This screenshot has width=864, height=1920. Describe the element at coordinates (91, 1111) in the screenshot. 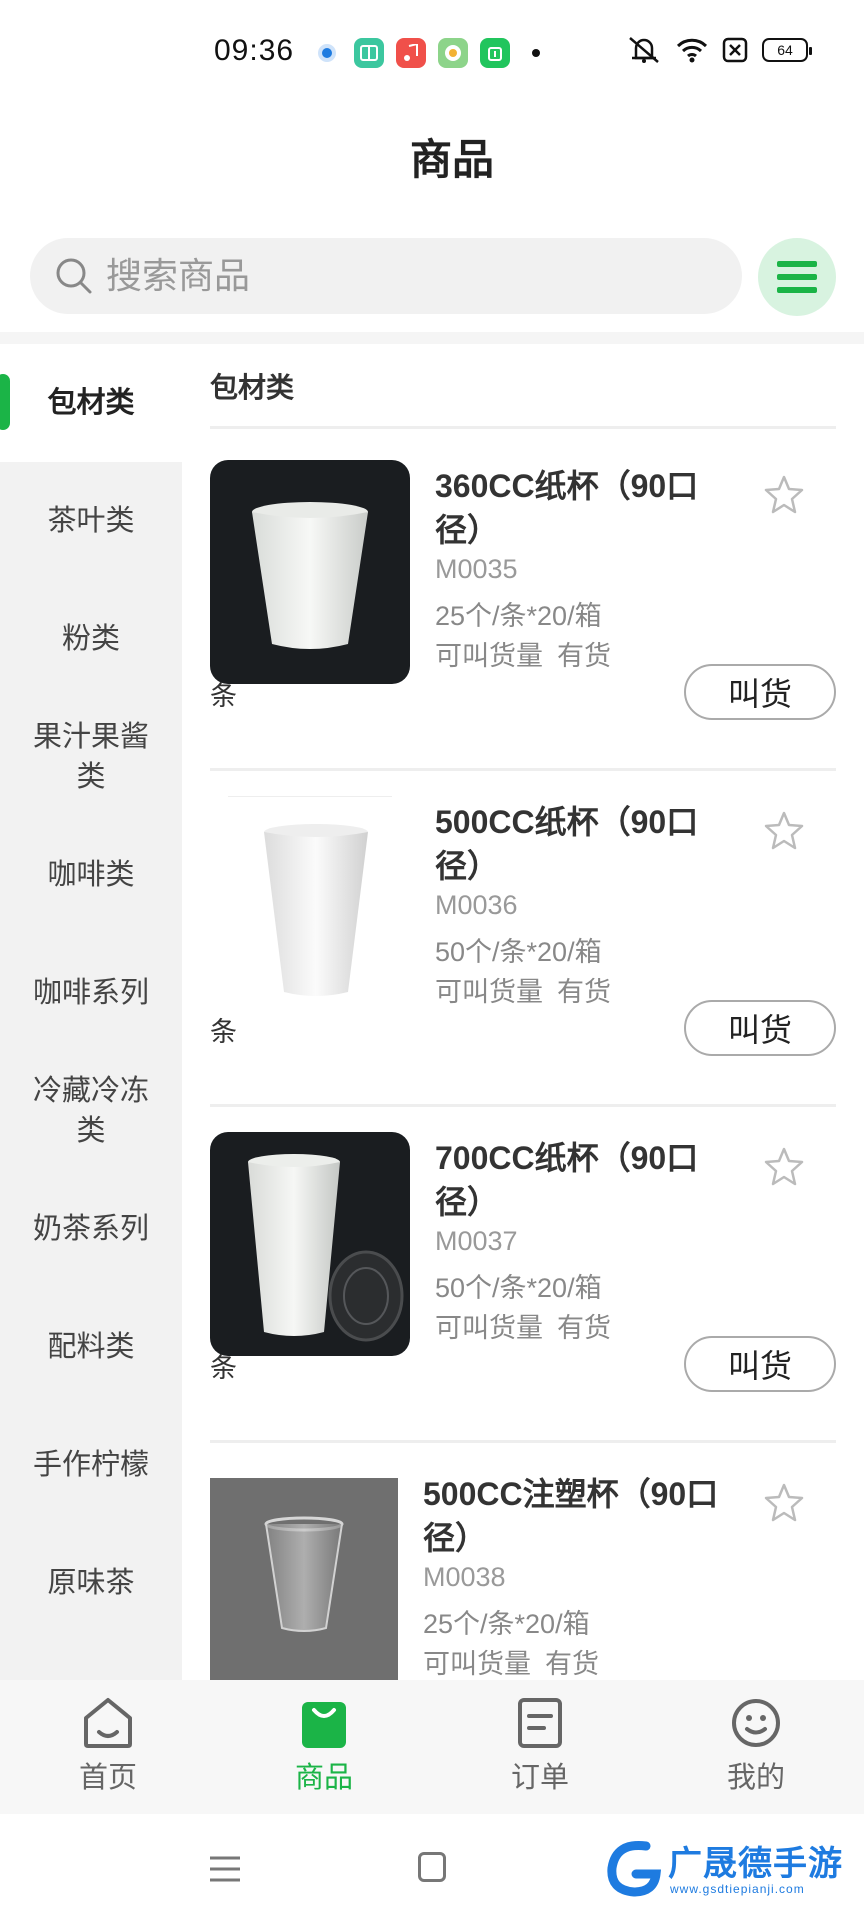

I see `sidebar-item-frozen: 冷藏冷冻类` at that location.